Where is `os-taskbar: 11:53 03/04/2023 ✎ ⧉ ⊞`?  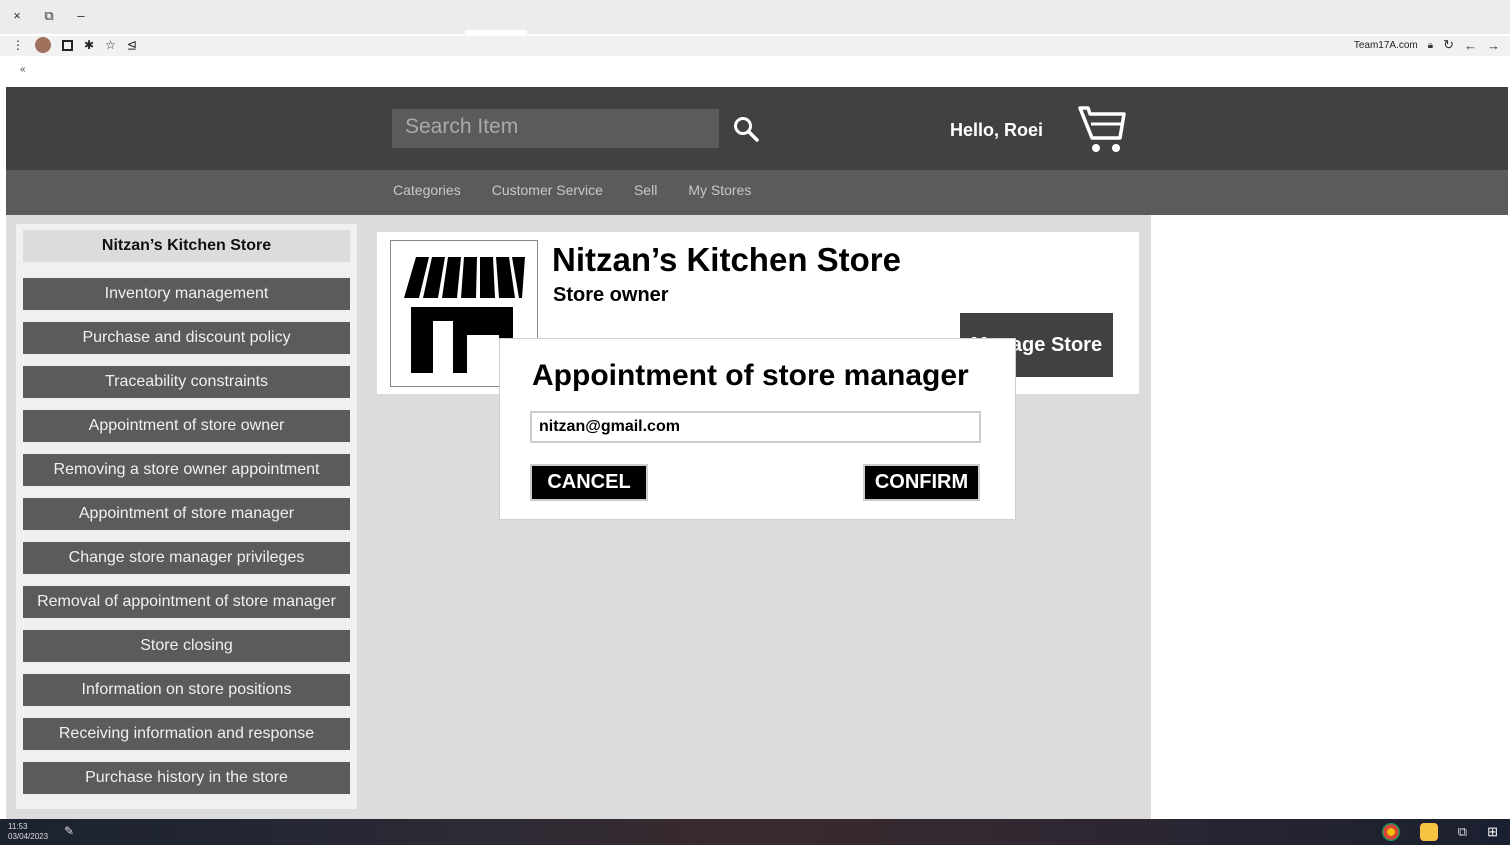
os-taskbar: 11:53 03/04/2023 ✎ ⧉ ⊞ is located at coordinates (755, 832).